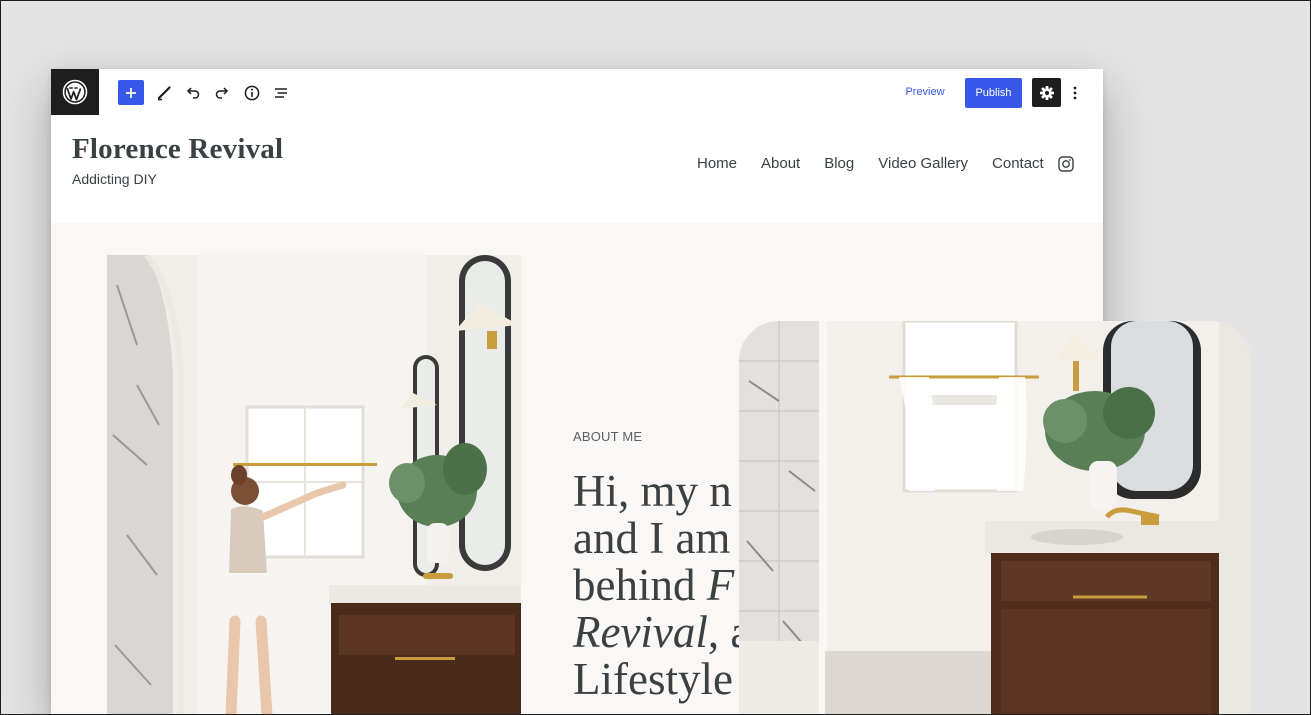 The width and height of the screenshot is (1311, 715). I want to click on site-navigation: Home About Blog Video Gallery Contact, so click(885, 163).